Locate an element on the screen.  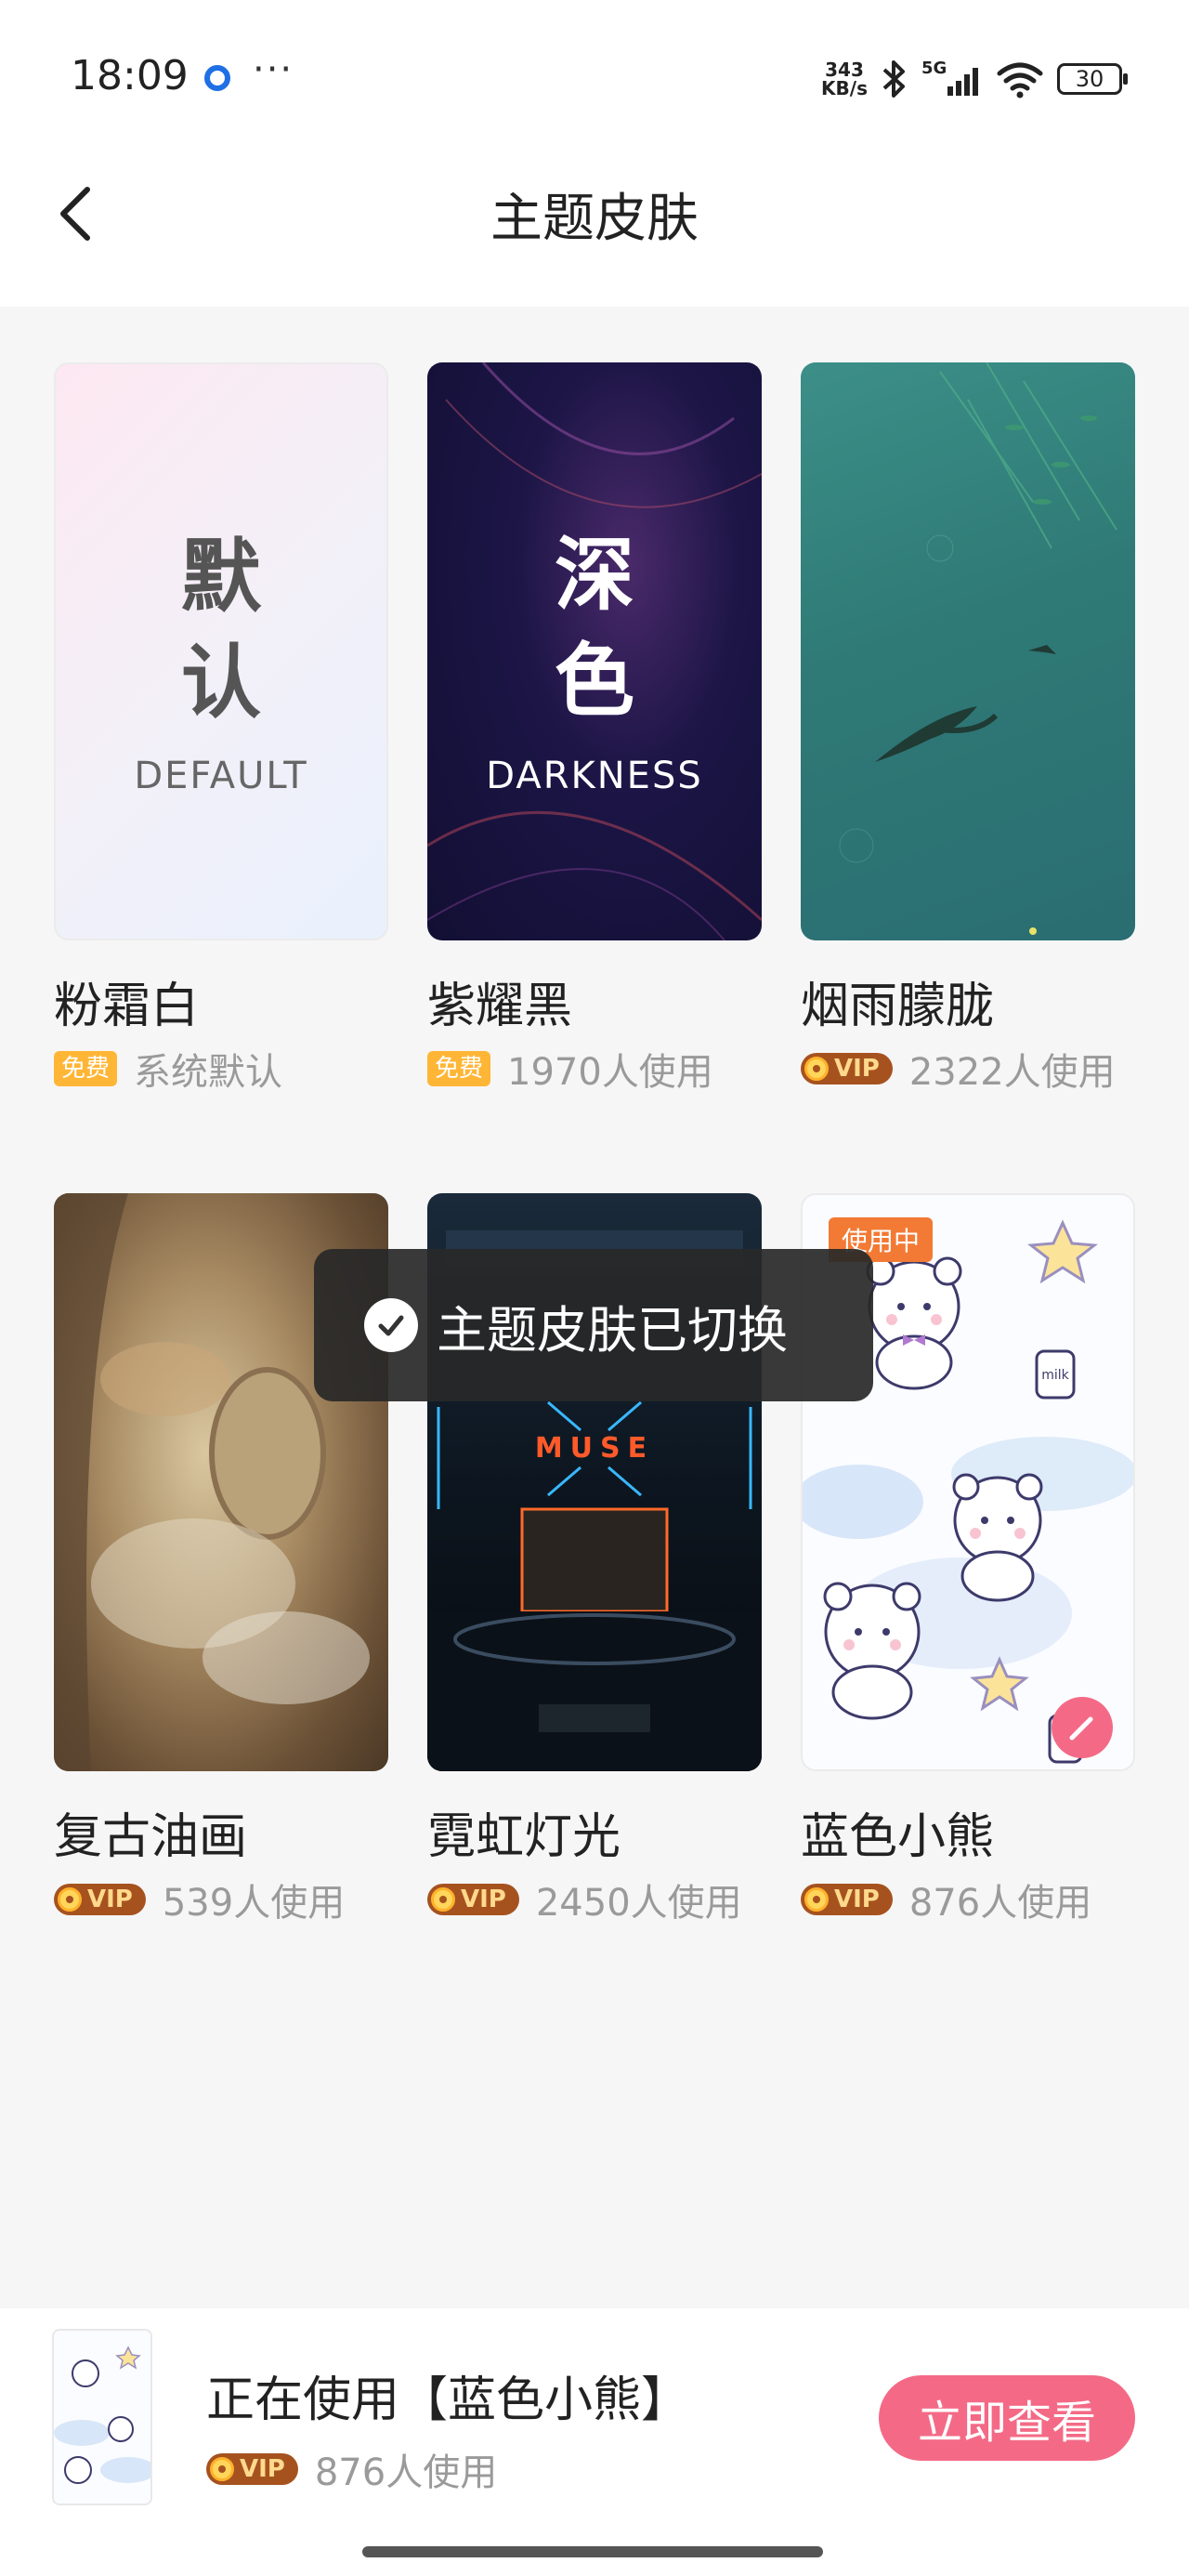
theme-meta: 免费 1970人使用 is located at coordinates (570, 1071).